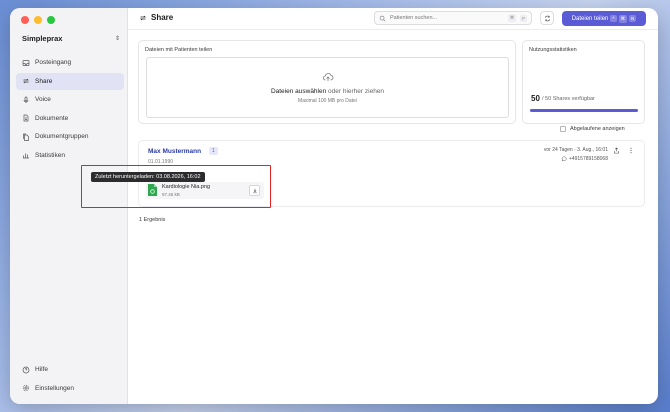 The height and width of the screenshot is (412, 670). I want to click on window-controls, so click(38, 20).